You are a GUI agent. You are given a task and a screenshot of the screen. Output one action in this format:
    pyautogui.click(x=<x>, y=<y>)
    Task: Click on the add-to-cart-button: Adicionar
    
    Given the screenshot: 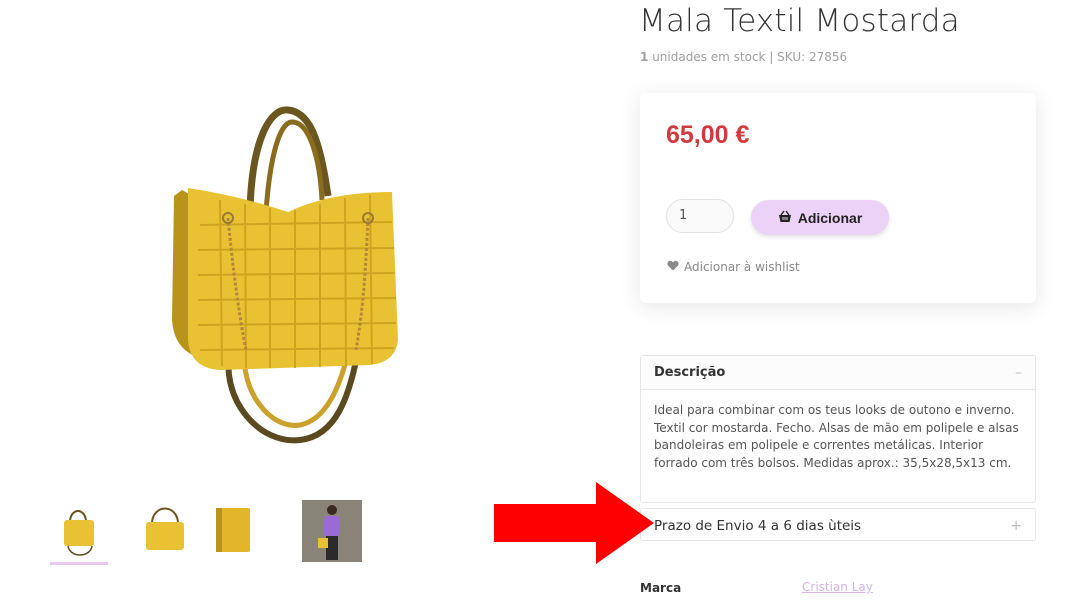 What is the action you would take?
    pyautogui.click(x=820, y=217)
    